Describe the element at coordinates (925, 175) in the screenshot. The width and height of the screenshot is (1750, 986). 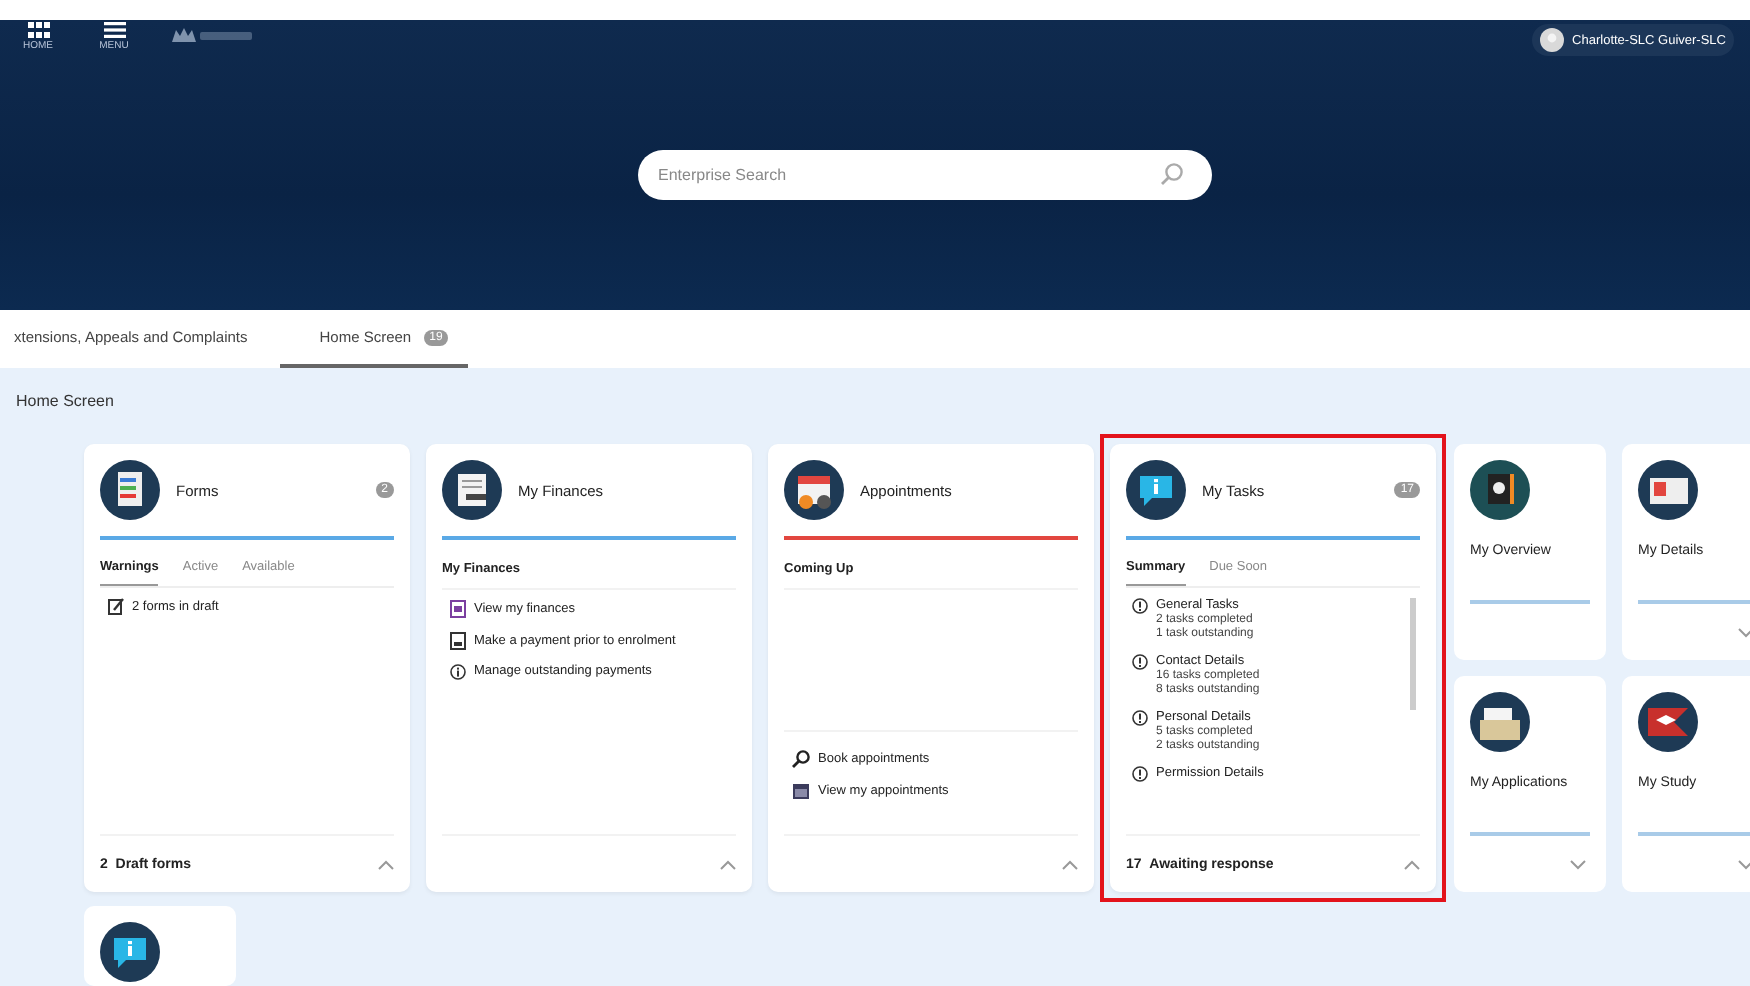
I see `search-field: Enterprise Search` at that location.